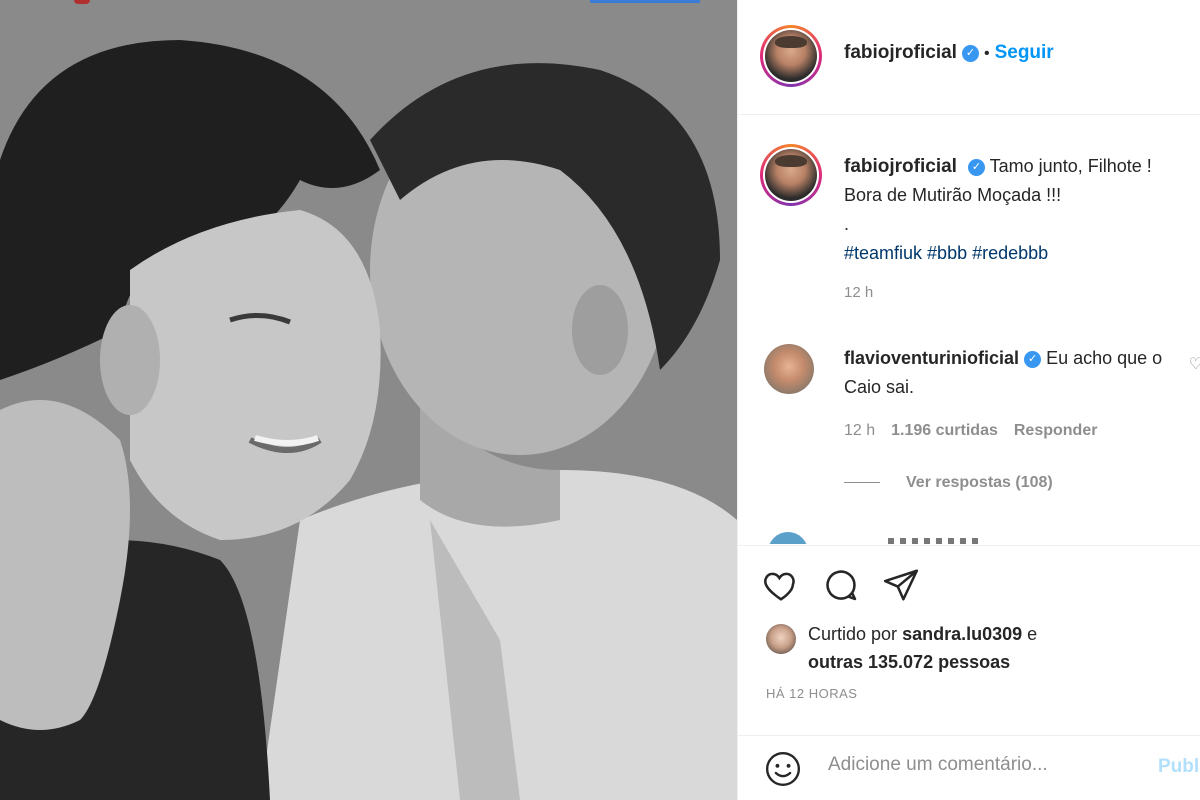  Describe the element at coordinates (781, 639) in the screenshot. I see `liker-avatar` at that location.